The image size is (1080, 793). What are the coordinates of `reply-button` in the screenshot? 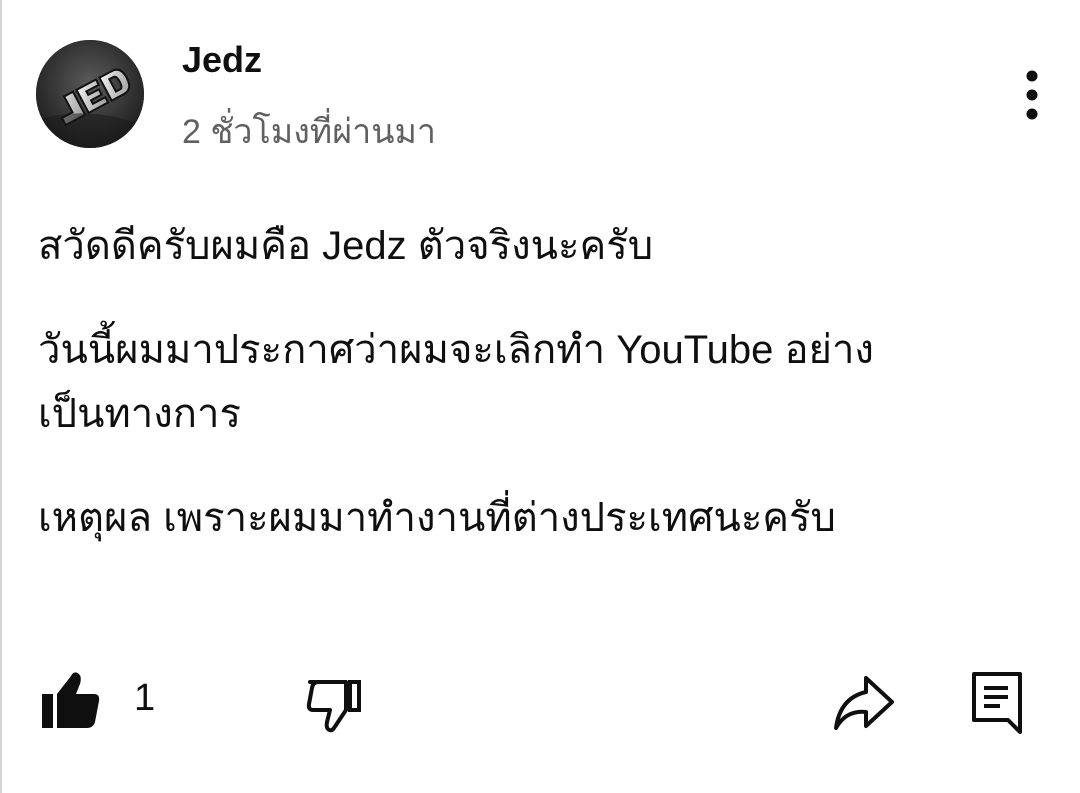 It's located at (997, 701).